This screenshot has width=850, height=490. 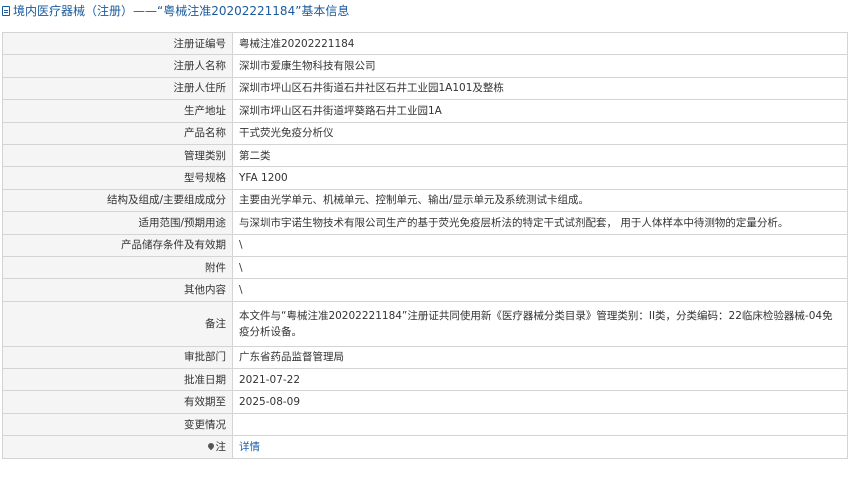 I want to click on row-label: 生产地址, so click(x=117, y=111).